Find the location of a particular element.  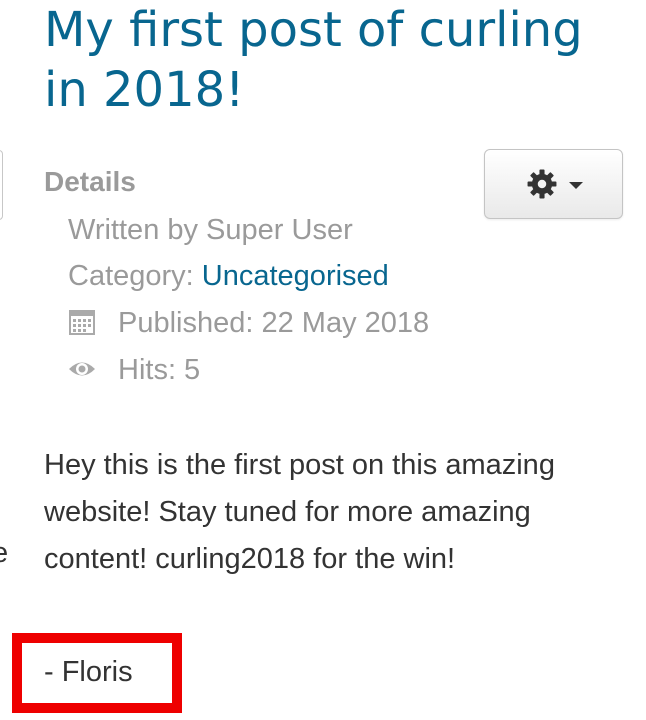

eye-icon is located at coordinates (82, 369).